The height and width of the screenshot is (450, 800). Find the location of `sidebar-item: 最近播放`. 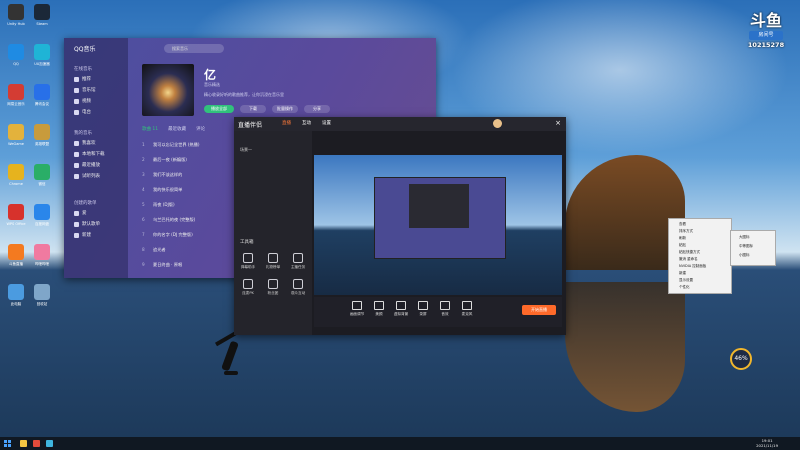

sidebar-item: 最近播放 is located at coordinates (87, 165).